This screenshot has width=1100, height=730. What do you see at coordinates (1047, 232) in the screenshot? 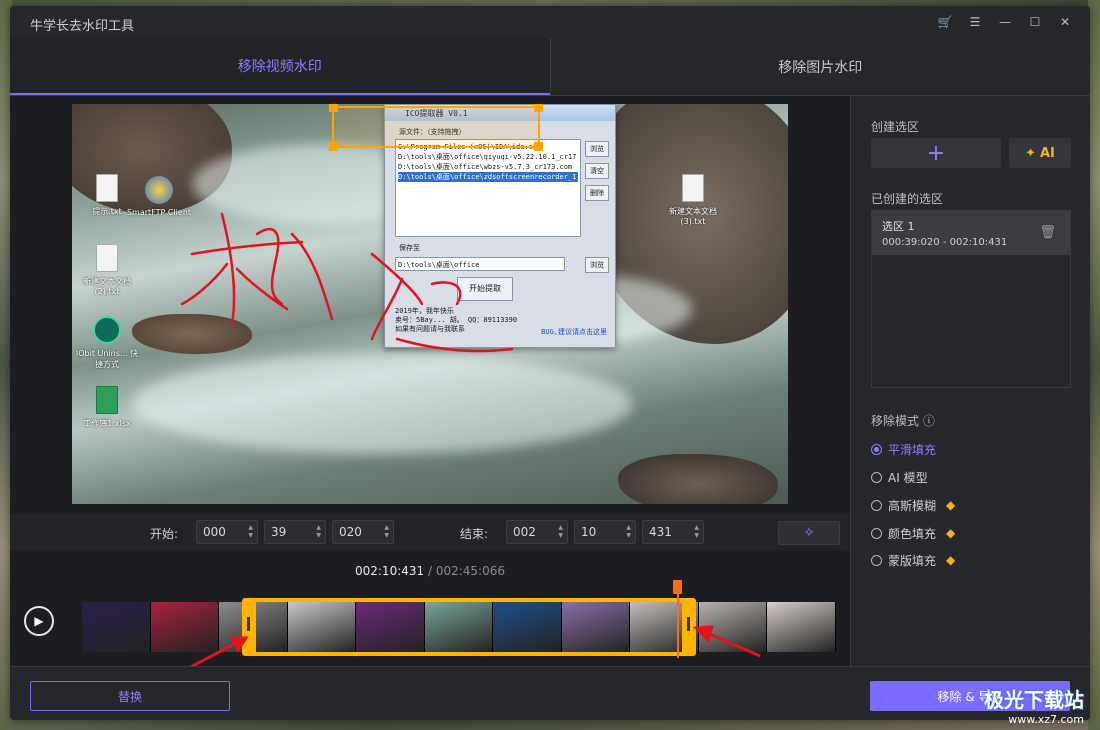
I see `trash-icon: 🗑` at bounding box center [1047, 232].